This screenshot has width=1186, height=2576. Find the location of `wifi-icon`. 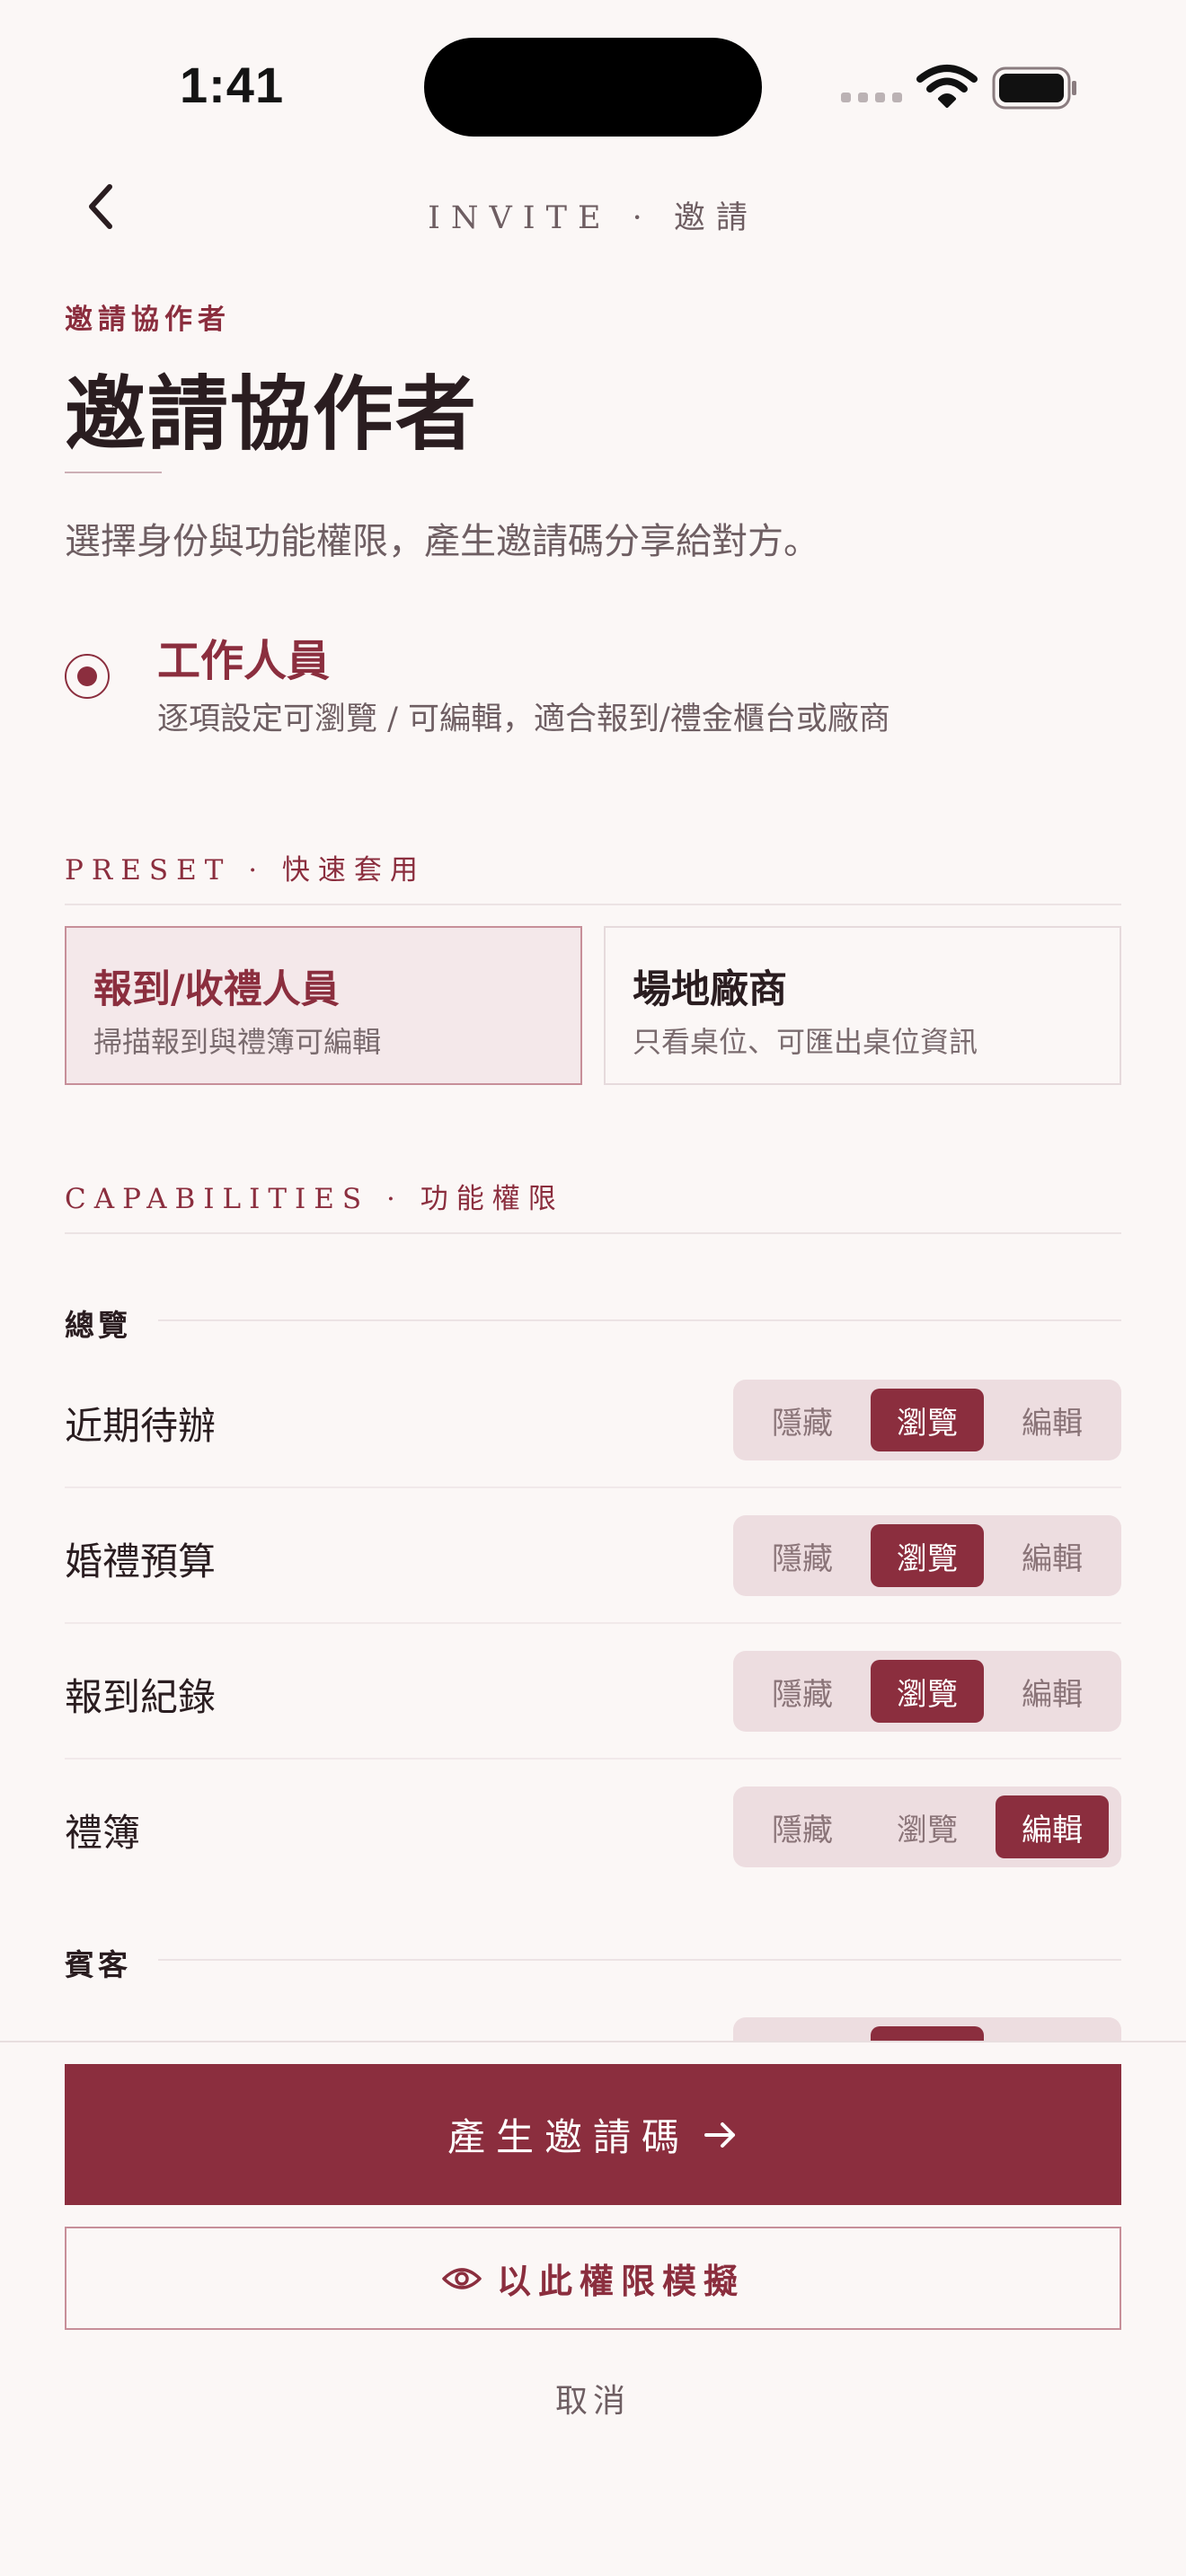

wifi-icon is located at coordinates (947, 87).